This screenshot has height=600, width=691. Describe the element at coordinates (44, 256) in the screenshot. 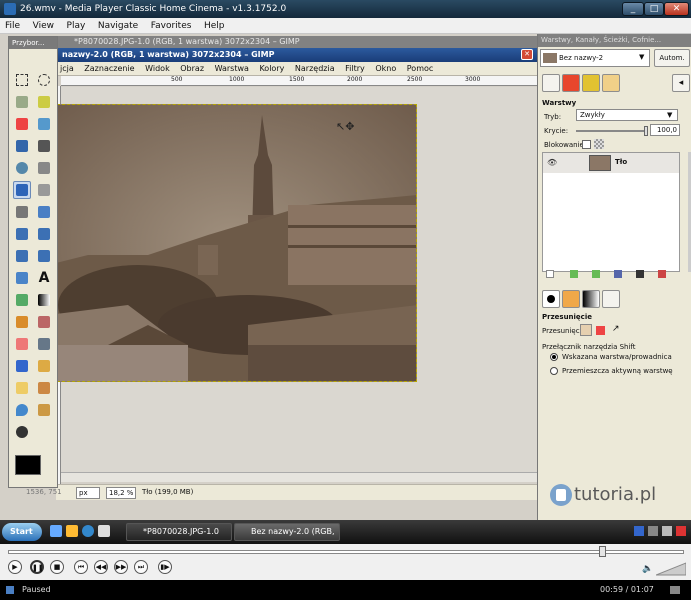

I see `flip-icon` at that location.